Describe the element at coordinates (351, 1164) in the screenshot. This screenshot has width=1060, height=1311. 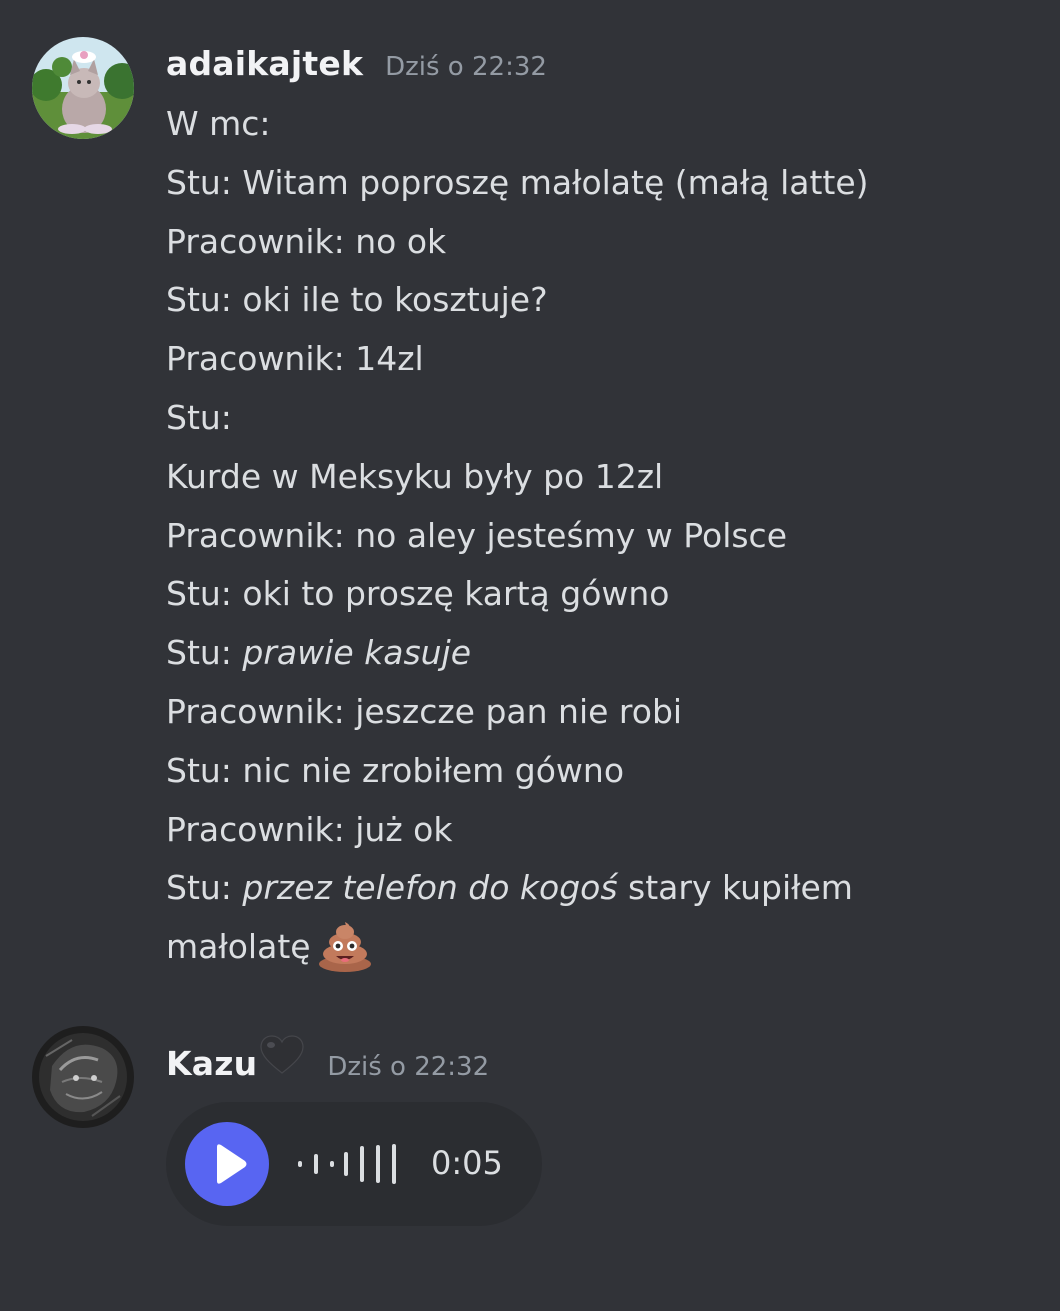
I see `waveform` at that location.